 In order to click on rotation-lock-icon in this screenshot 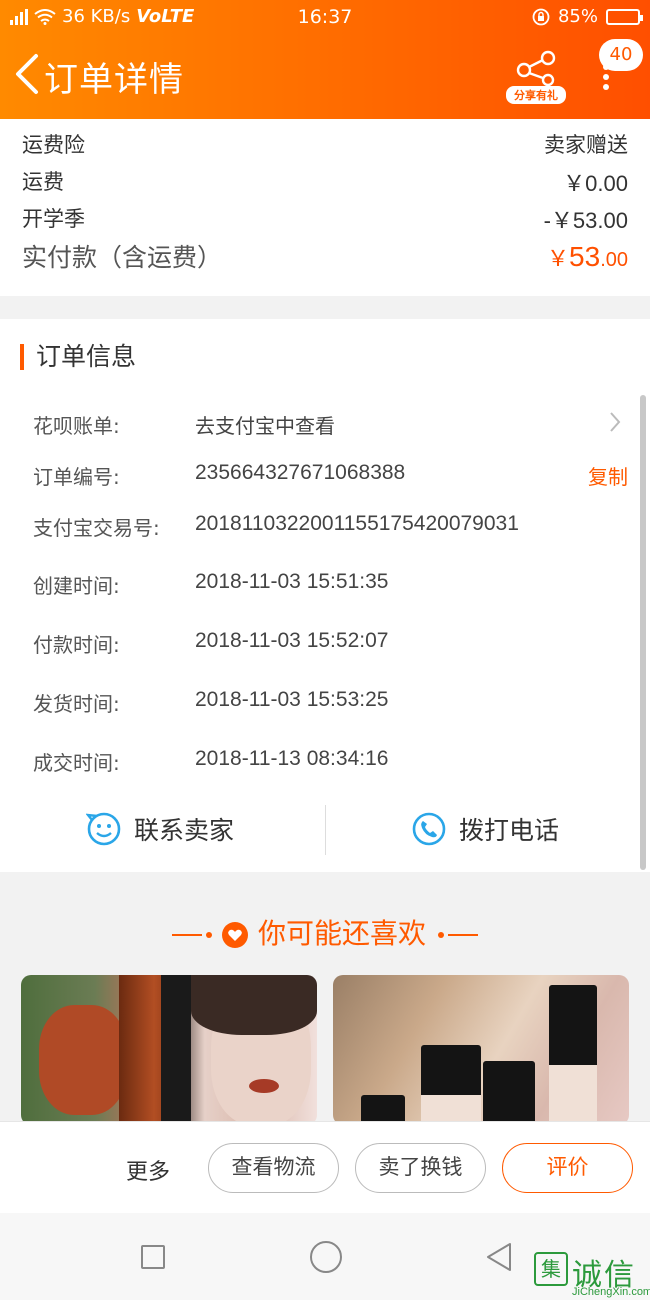, I will do `click(541, 16)`.